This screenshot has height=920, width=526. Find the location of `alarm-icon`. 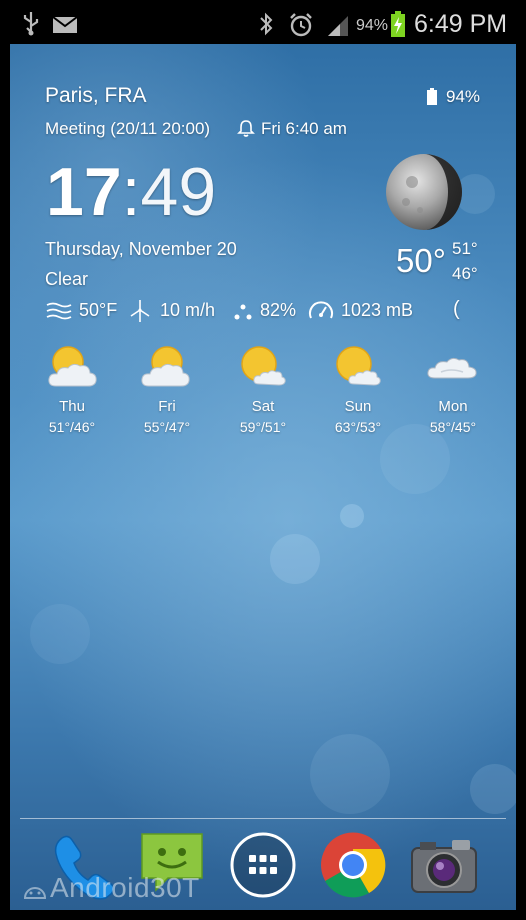

alarm-icon is located at coordinates (301, 25).